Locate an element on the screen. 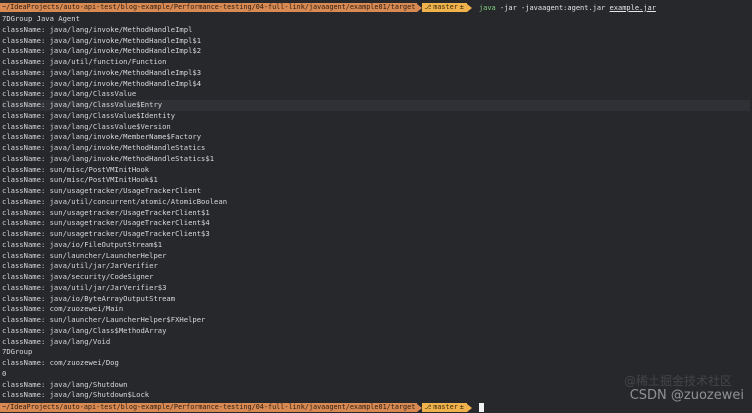 This screenshot has height=413, width=752. output-line: className: sun/misc/PostVMInitHook$1 is located at coordinates (80, 180).